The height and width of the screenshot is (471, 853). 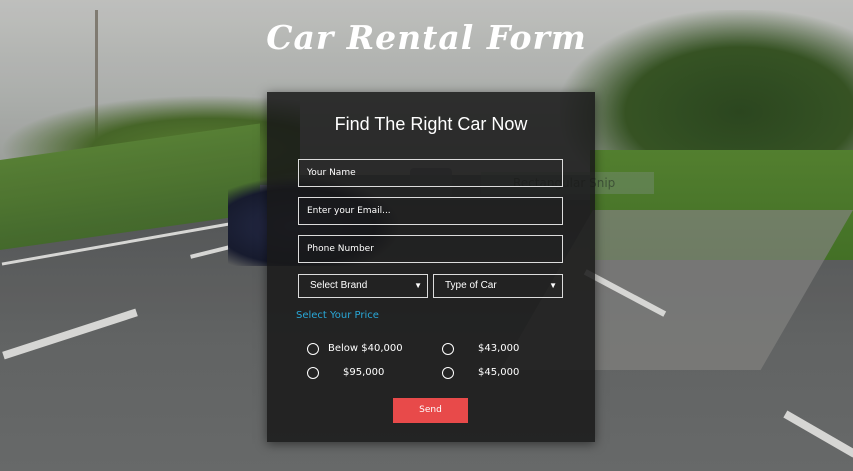 I want to click on price-option-label: Below $40,000, so click(x=365, y=348).